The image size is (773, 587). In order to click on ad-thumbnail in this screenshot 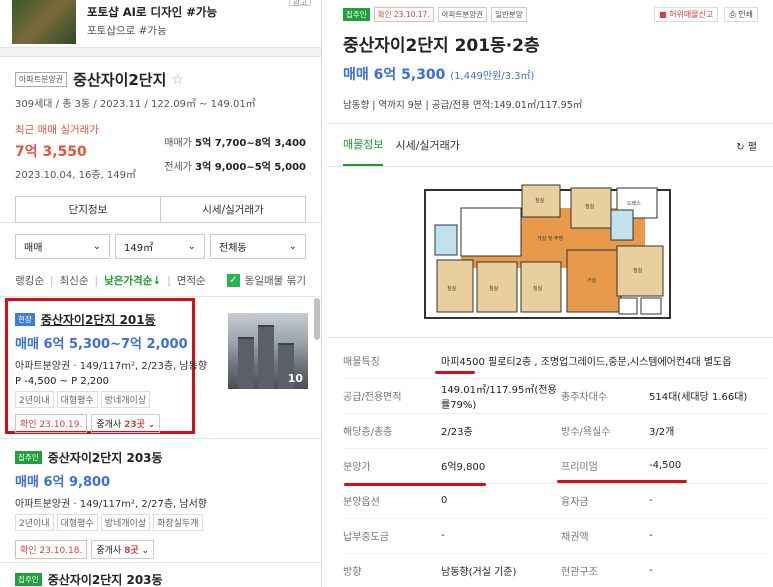, I will do `click(44, 22)`.